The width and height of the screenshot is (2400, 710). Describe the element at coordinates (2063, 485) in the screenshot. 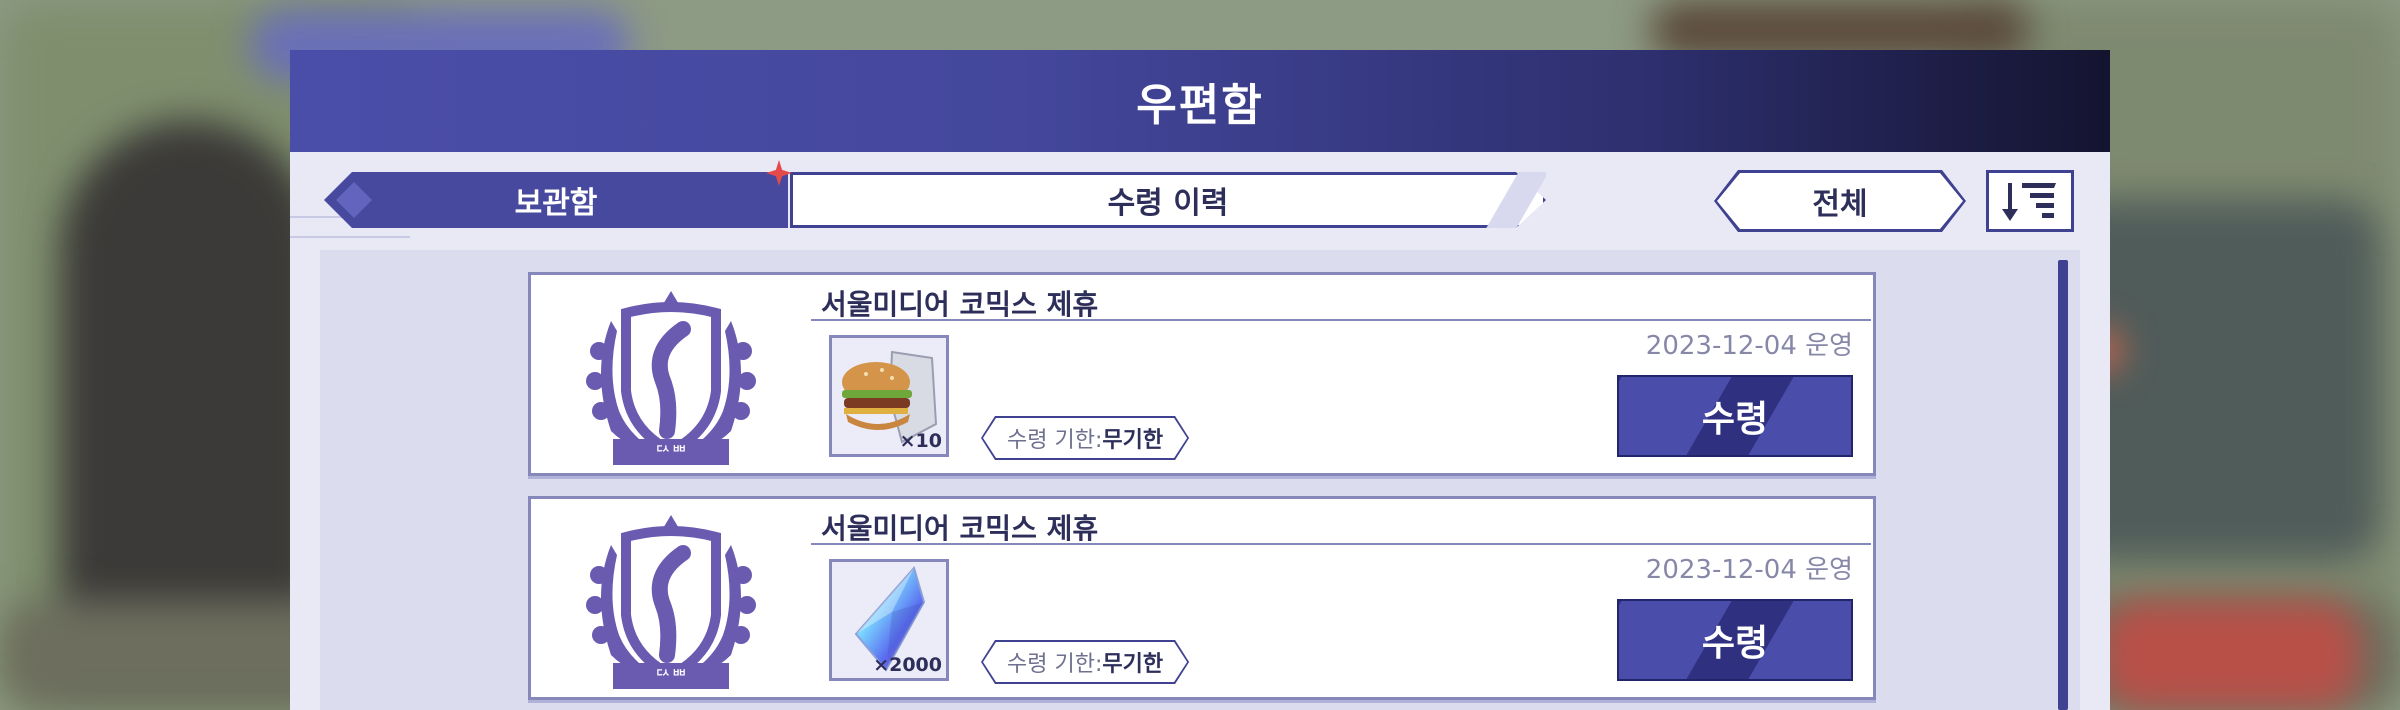

I see `scrollbar` at that location.